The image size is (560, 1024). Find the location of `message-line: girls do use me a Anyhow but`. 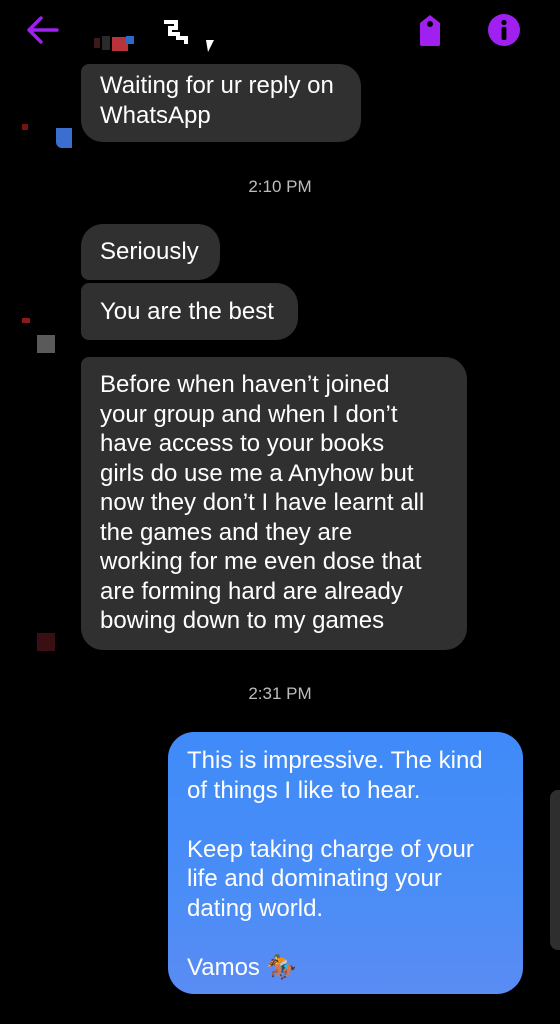

message-line: girls do use me a Anyhow but is located at coordinates (257, 473).